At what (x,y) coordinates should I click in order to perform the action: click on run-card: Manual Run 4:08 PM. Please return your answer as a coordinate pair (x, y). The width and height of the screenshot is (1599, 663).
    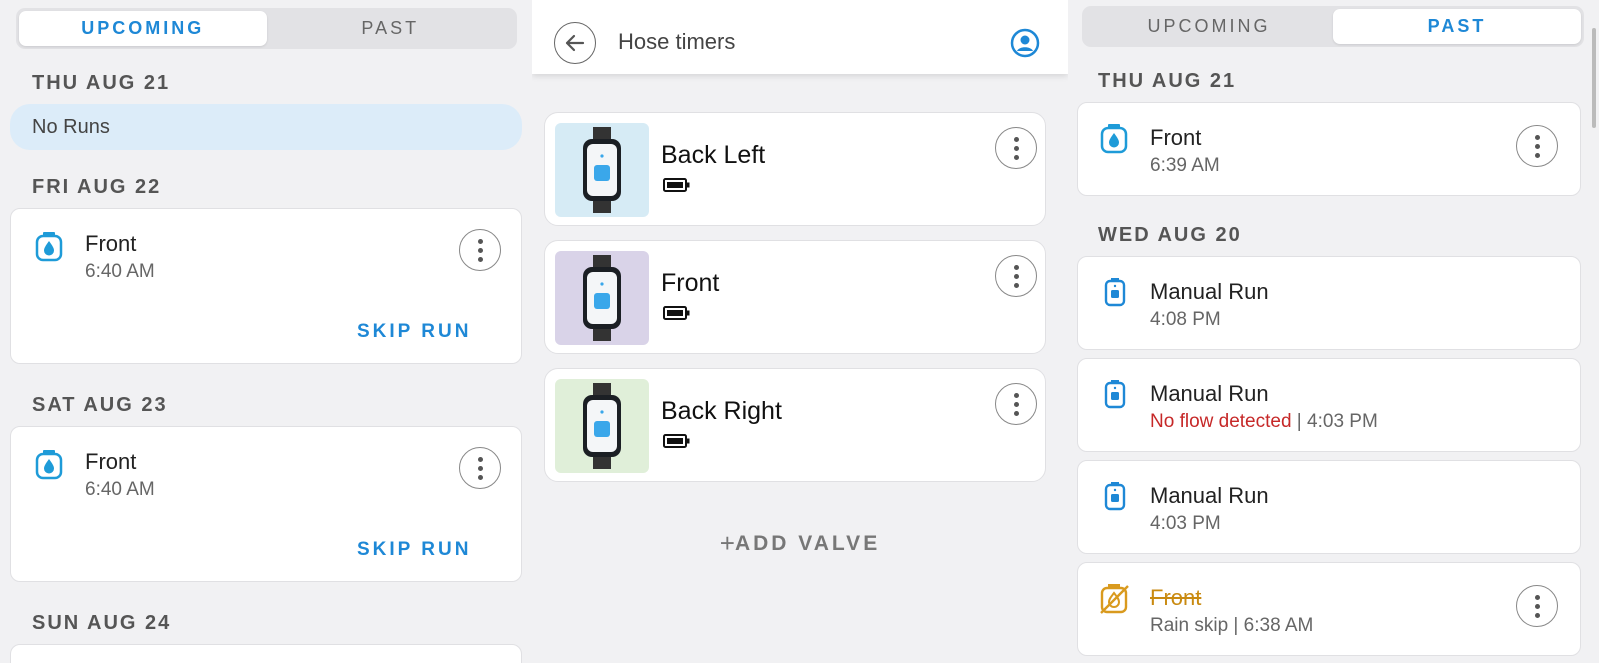
    Looking at the image, I should click on (1329, 303).